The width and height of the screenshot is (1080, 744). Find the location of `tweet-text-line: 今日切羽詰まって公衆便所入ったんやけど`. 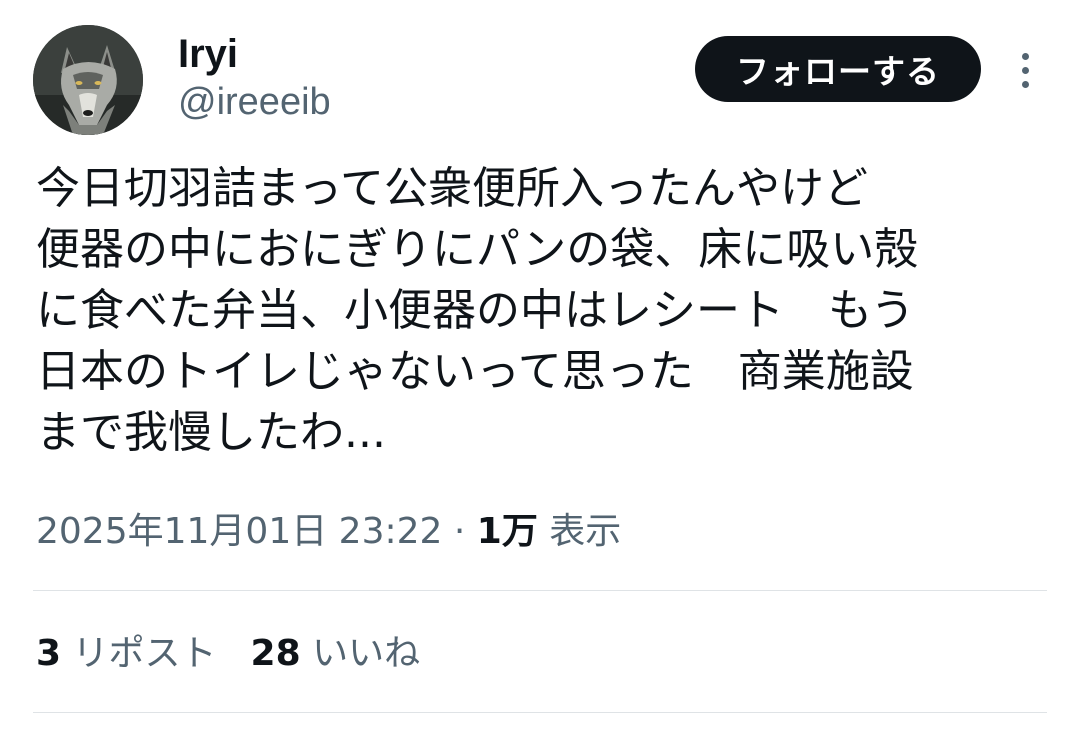

tweet-text-line: 今日切羽詰まって公衆便所入ったんやけど is located at coordinates (452, 188).